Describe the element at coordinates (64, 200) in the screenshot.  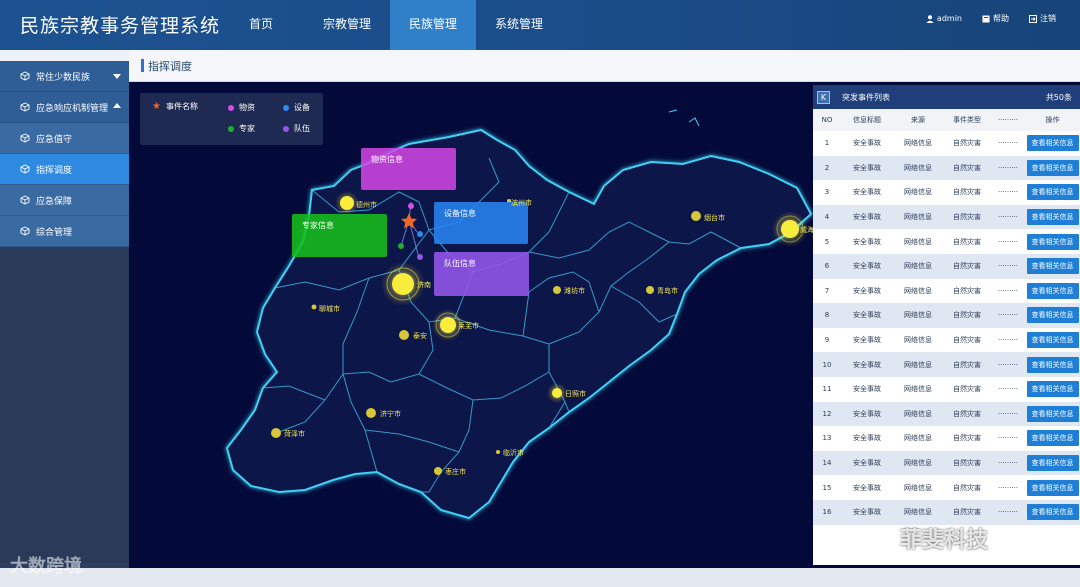
I see `sidebar-item-emergency-support: 应急保障` at that location.